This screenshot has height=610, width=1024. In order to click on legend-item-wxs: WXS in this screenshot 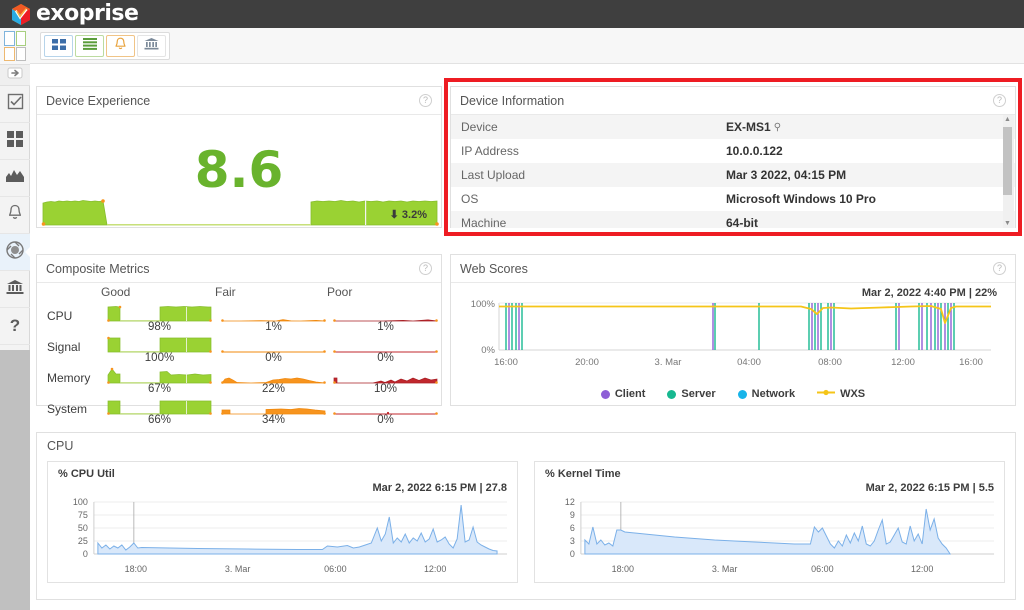, I will do `click(841, 394)`.